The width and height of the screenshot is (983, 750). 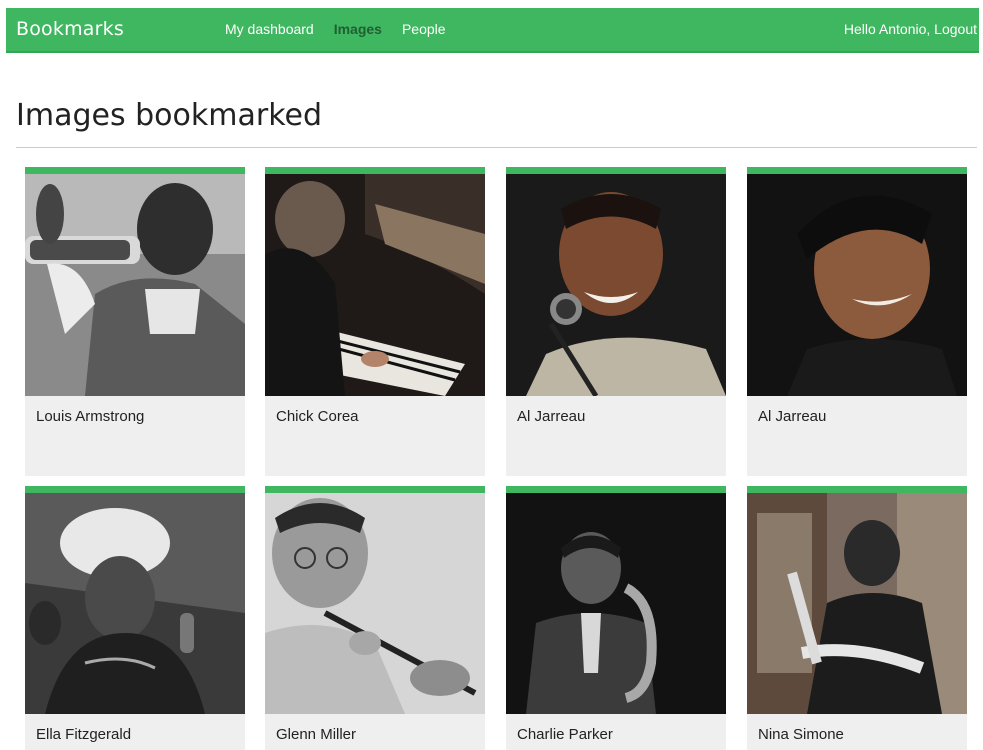 What do you see at coordinates (135, 603) in the screenshot?
I see `photo-ella-fitzgerald` at bounding box center [135, 603].